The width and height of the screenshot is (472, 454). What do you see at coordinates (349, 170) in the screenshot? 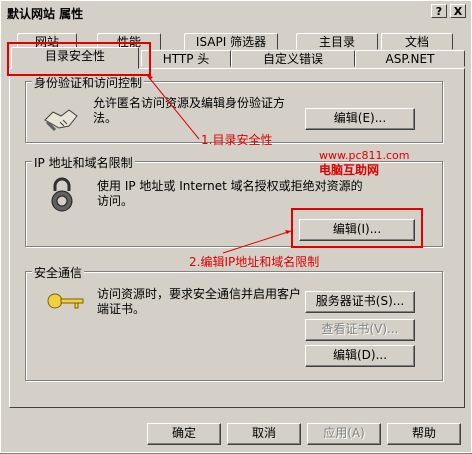
I see `watermark-name: 电脑互助网` at bounding box center [349, 170].